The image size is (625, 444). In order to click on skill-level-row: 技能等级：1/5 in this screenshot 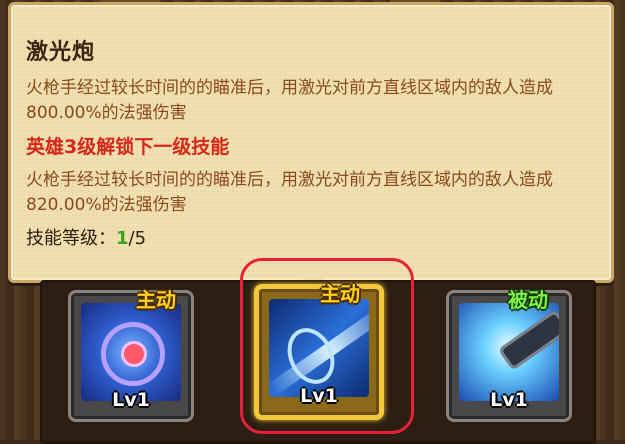, I will do `click(86, 237)`.